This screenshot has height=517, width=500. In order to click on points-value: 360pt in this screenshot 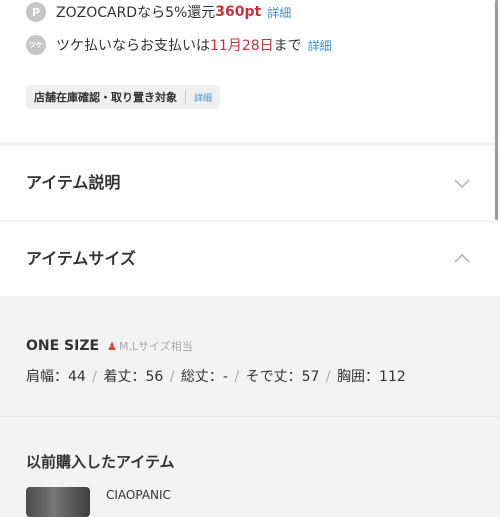, I will do `click(238, 12)`.